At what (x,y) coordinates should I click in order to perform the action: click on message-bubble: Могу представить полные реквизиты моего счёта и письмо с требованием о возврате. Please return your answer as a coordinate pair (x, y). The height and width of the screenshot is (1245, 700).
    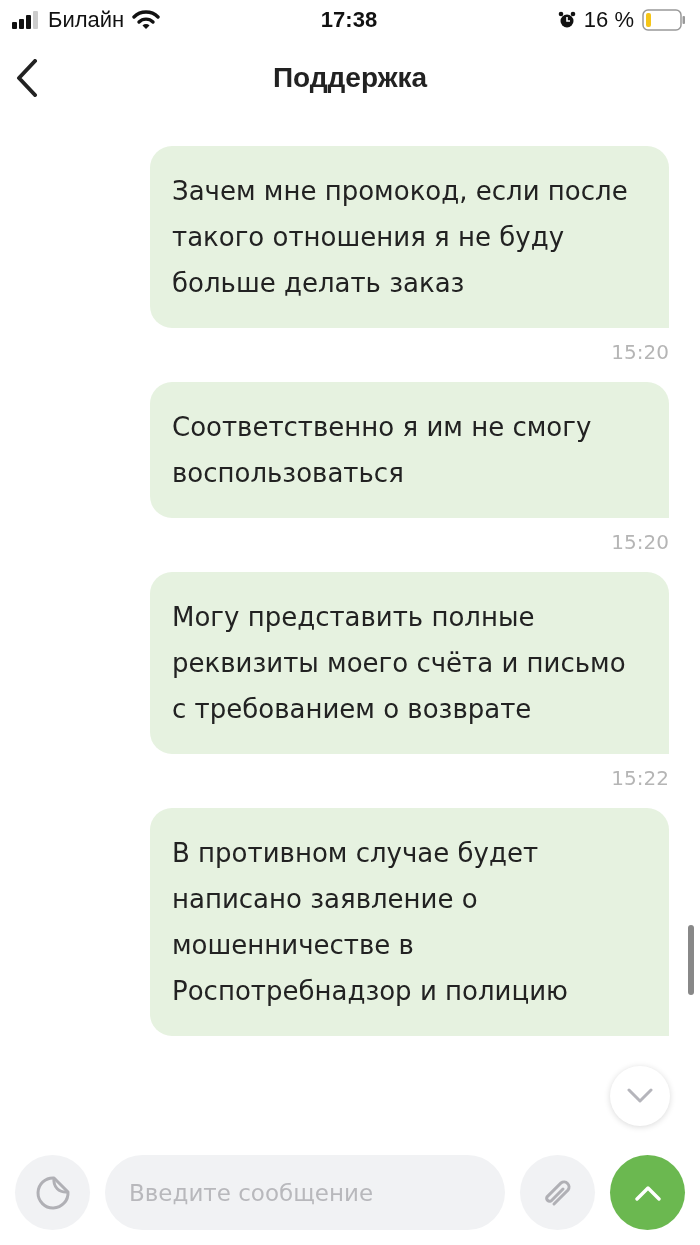
    Looking at the image, I should click on (409, 663).